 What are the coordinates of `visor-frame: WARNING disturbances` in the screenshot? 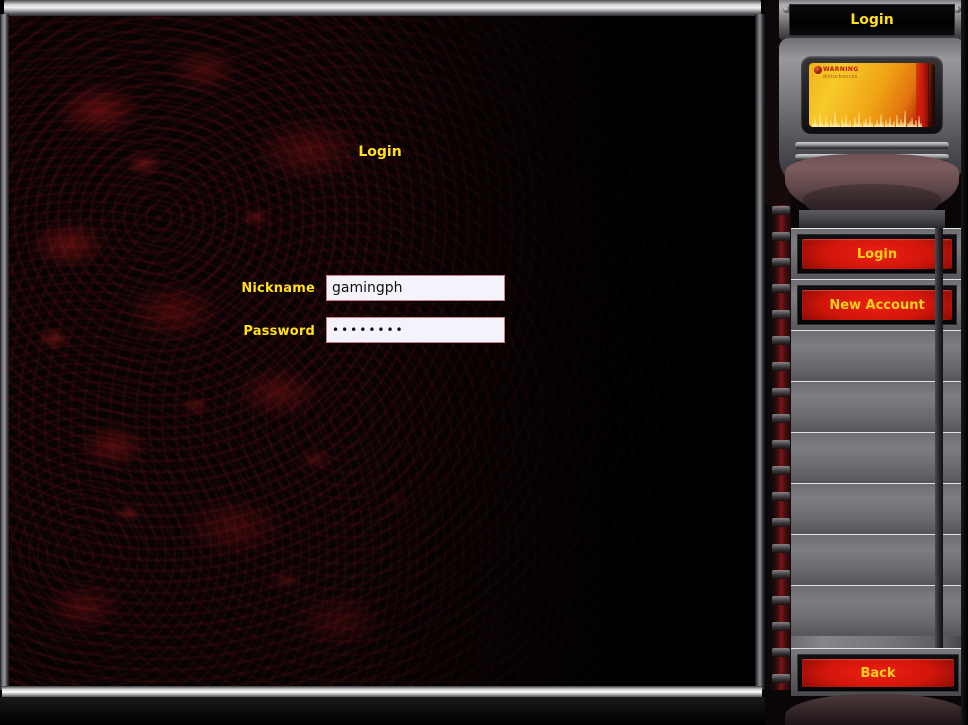 It's located at (872, 95).